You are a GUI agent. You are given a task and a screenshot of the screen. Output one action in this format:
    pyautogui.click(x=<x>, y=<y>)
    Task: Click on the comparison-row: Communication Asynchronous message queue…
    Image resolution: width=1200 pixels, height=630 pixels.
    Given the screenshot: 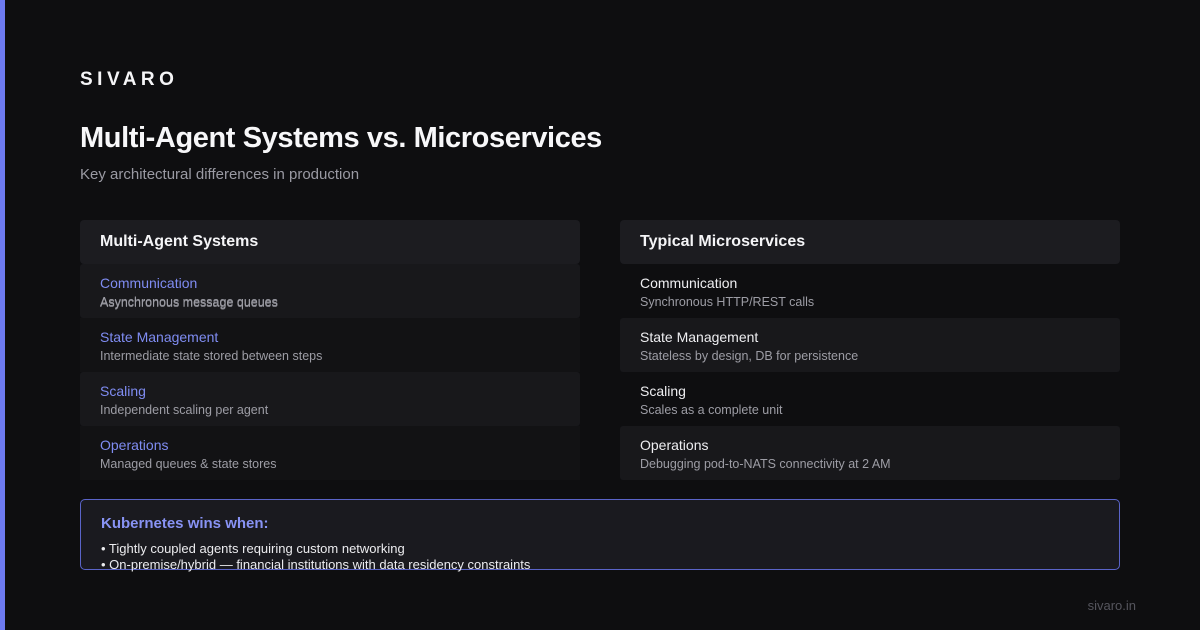 What is the action you would take?
    pyautogui.click(x=330, y=291)
    